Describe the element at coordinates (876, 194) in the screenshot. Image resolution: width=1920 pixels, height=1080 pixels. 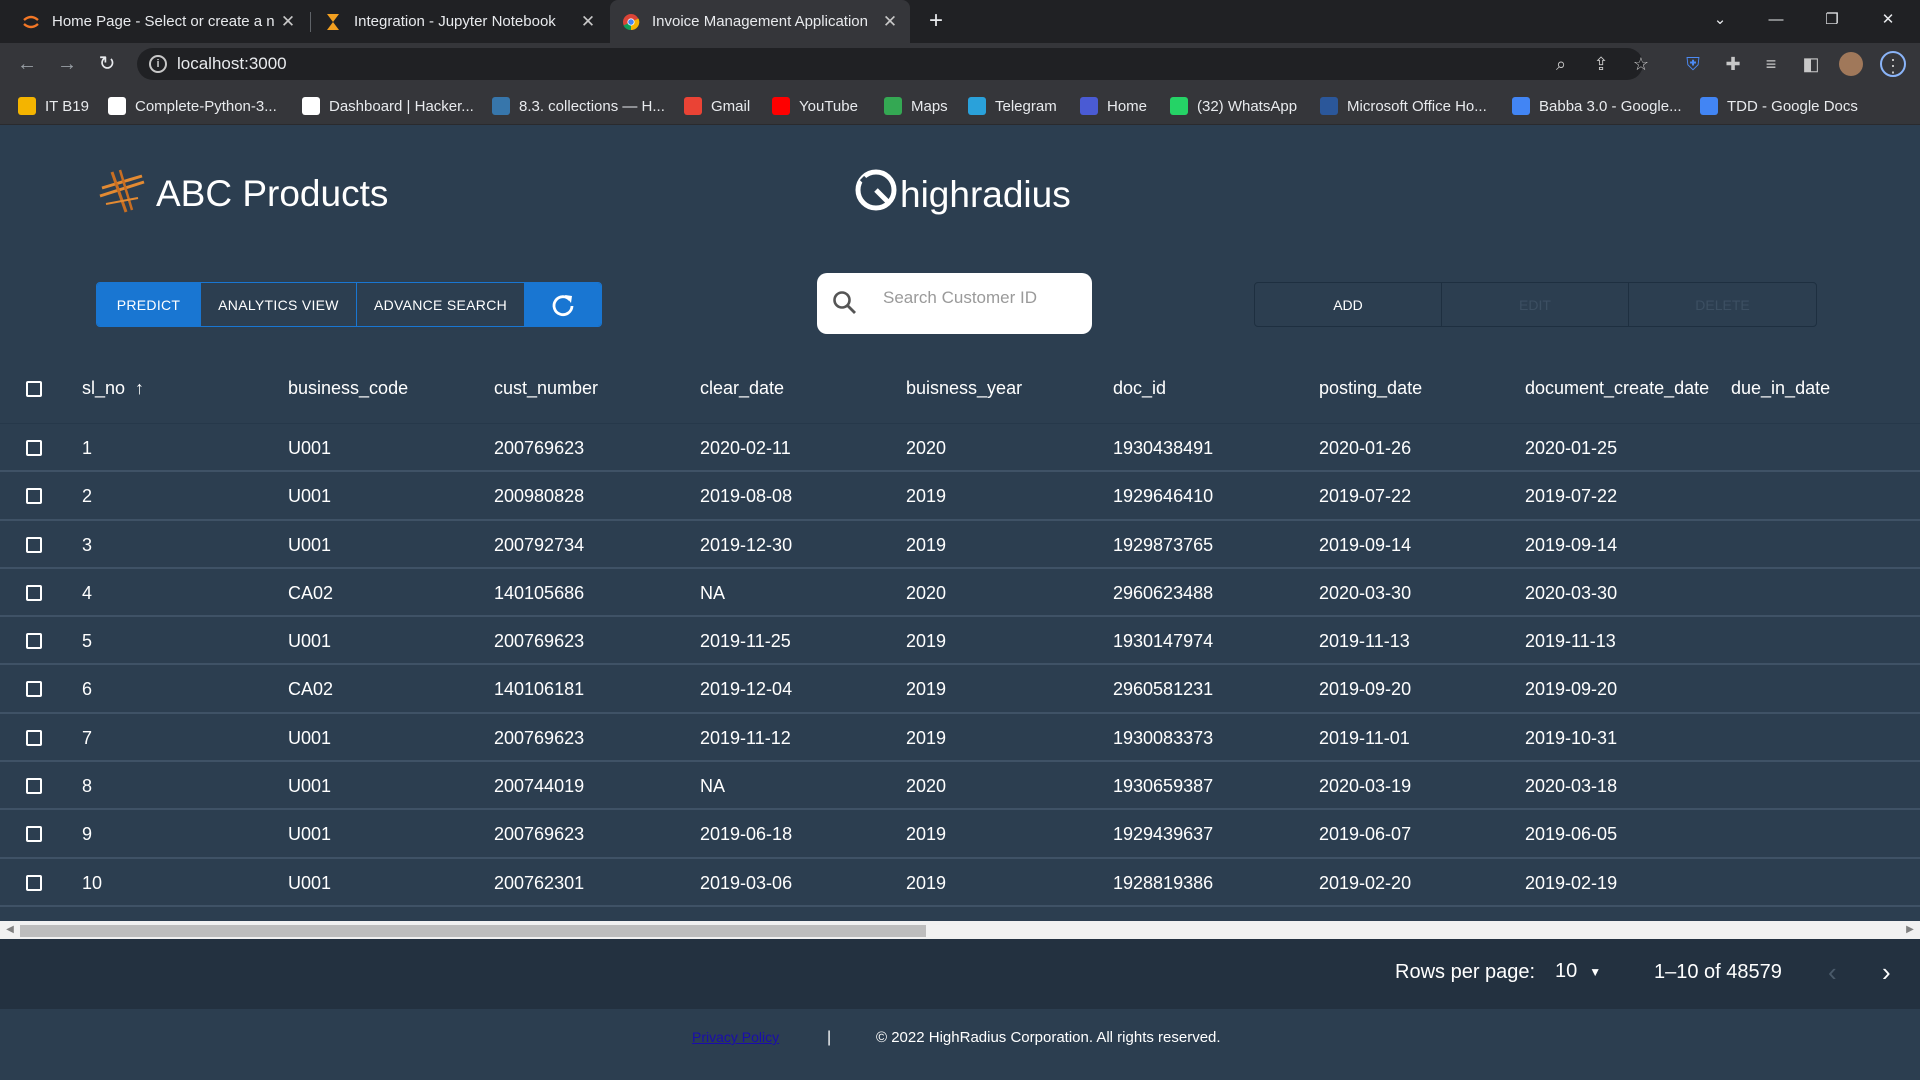
I see `highradius-mark-icon` at that location.